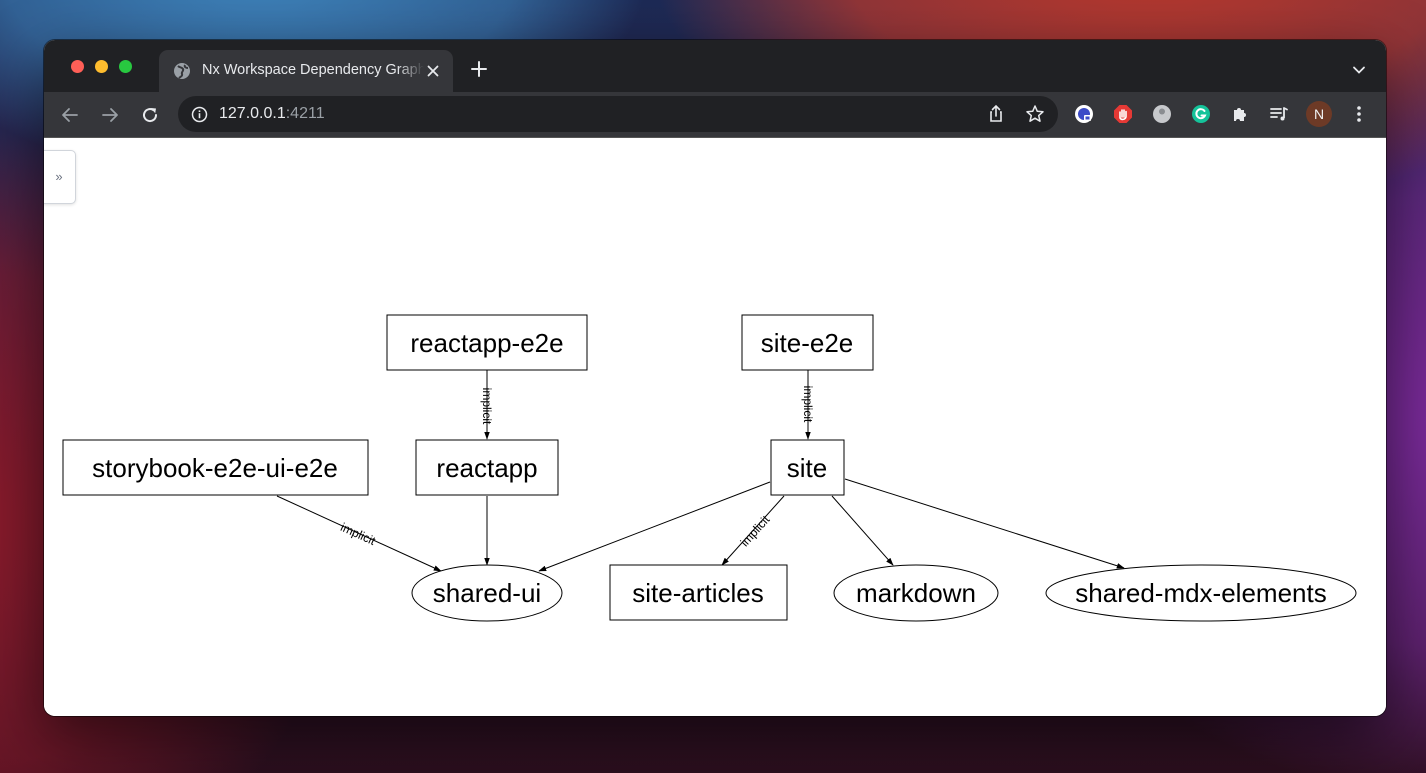 The width and height of the screenshot is (1426, 773). I want to click on node-label: reactapp-e2e, so click(486, 343).